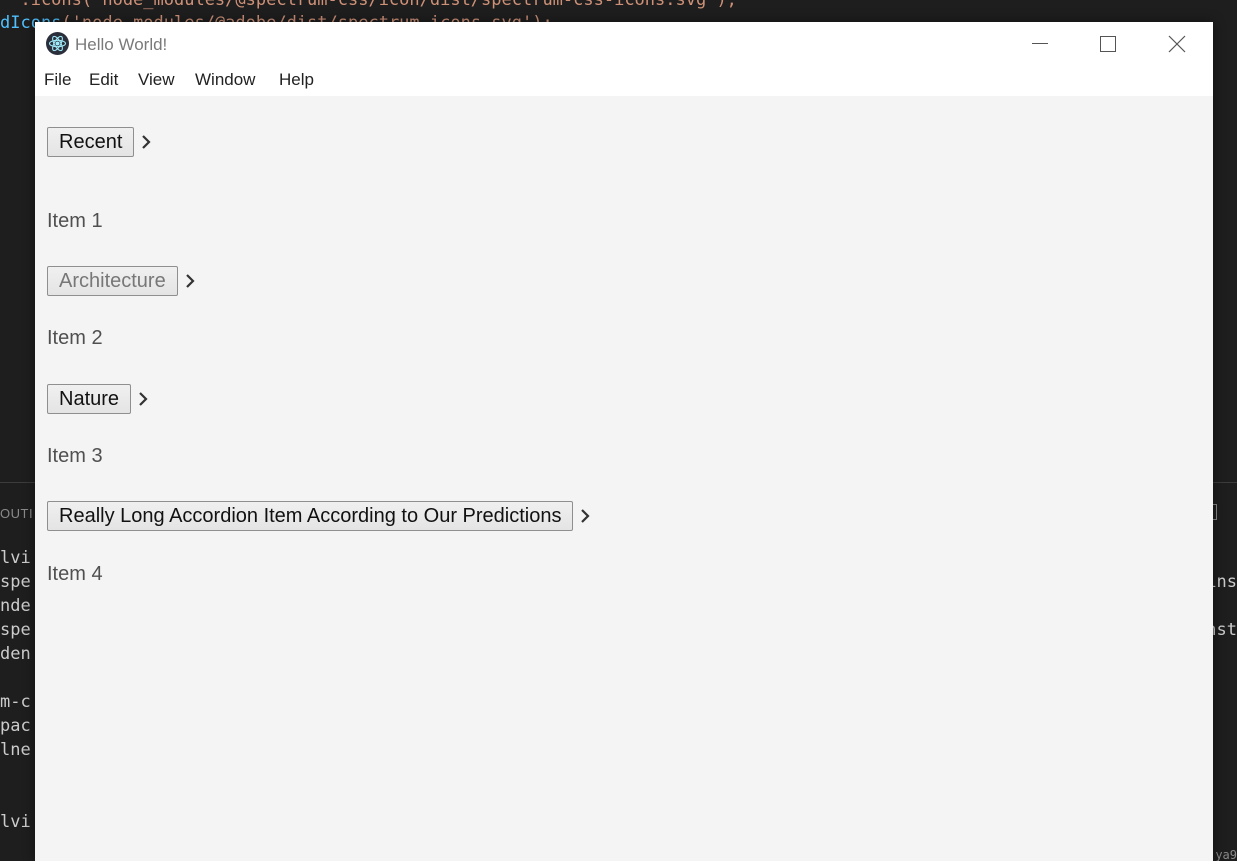  What do you see at coordinates (1226, 854) in the screenshot?
I see `status-text: ya9` at bounding box center [1226, 854].